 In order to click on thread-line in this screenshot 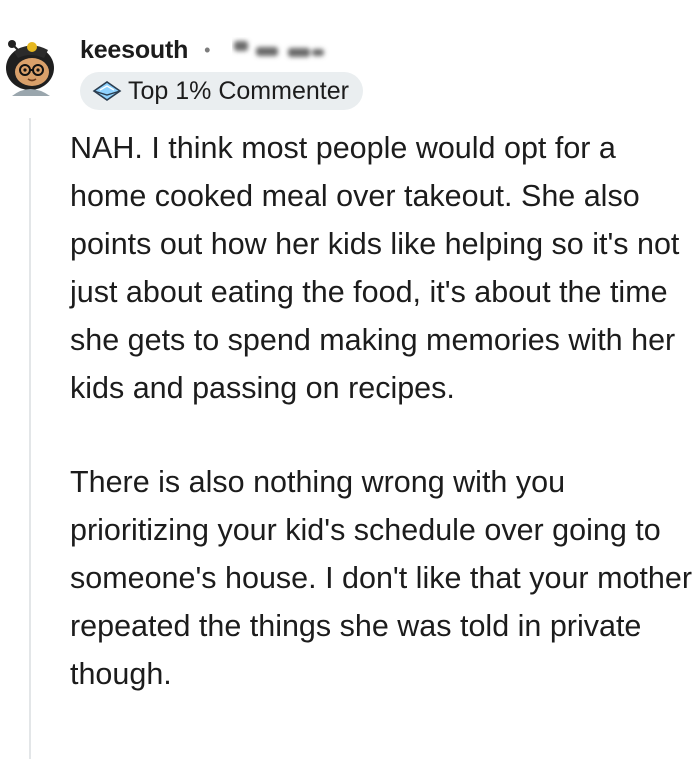, I will do `click(30, 438)`.